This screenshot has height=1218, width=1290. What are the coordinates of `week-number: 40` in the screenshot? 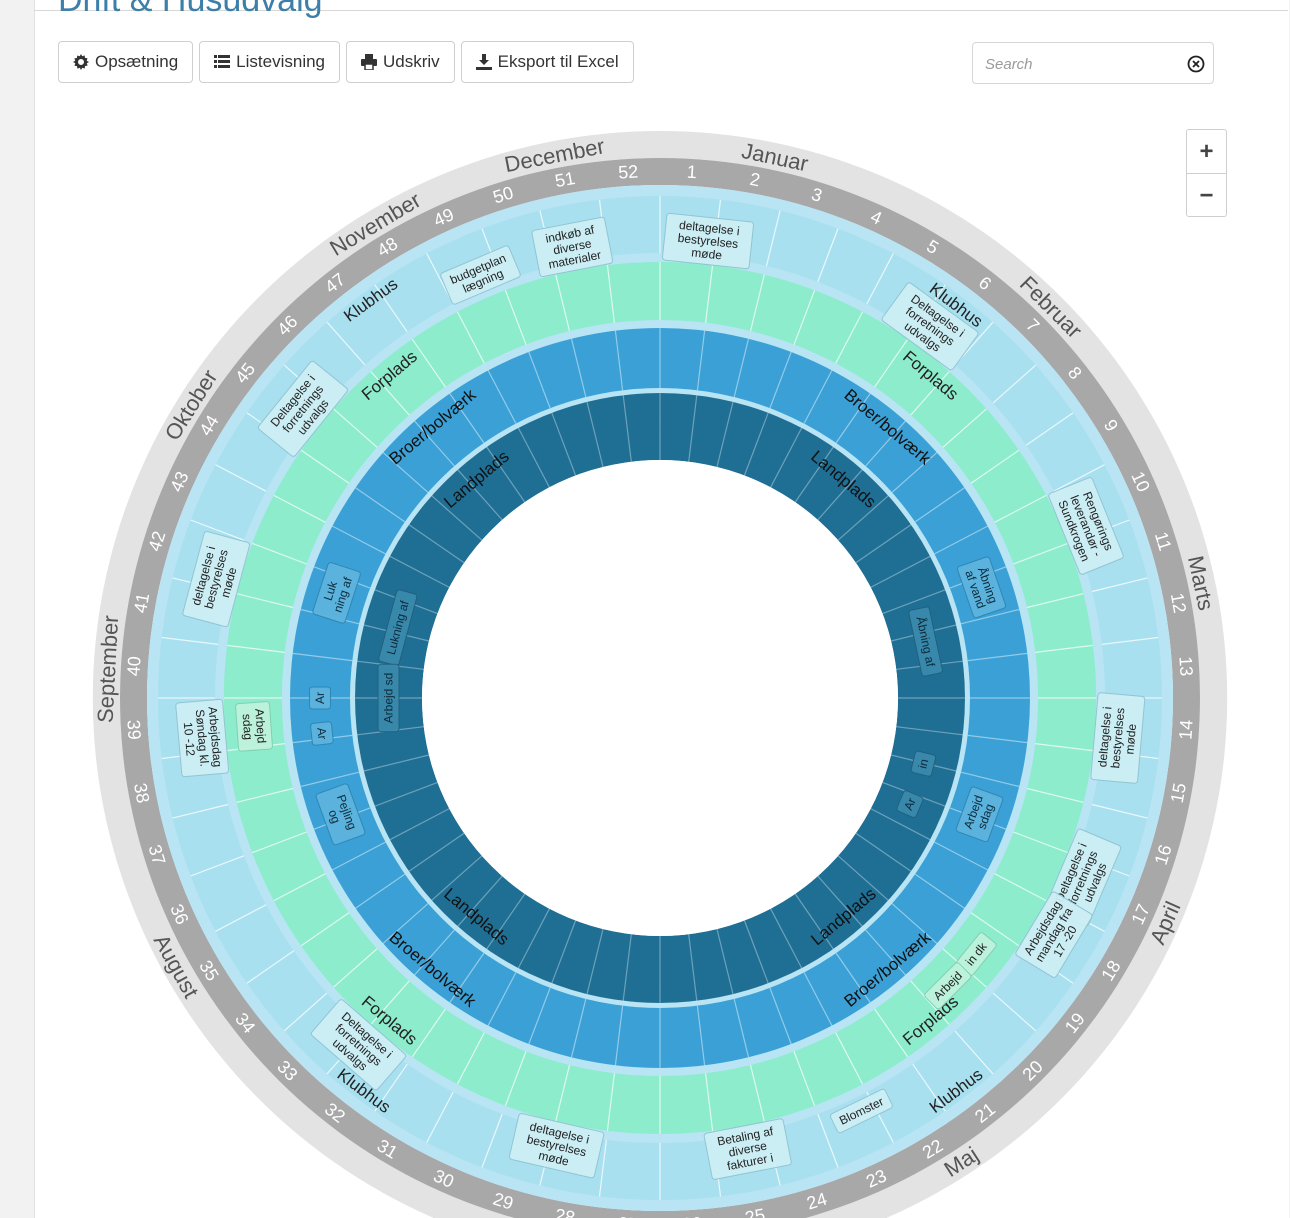 It's located at (133, 666).